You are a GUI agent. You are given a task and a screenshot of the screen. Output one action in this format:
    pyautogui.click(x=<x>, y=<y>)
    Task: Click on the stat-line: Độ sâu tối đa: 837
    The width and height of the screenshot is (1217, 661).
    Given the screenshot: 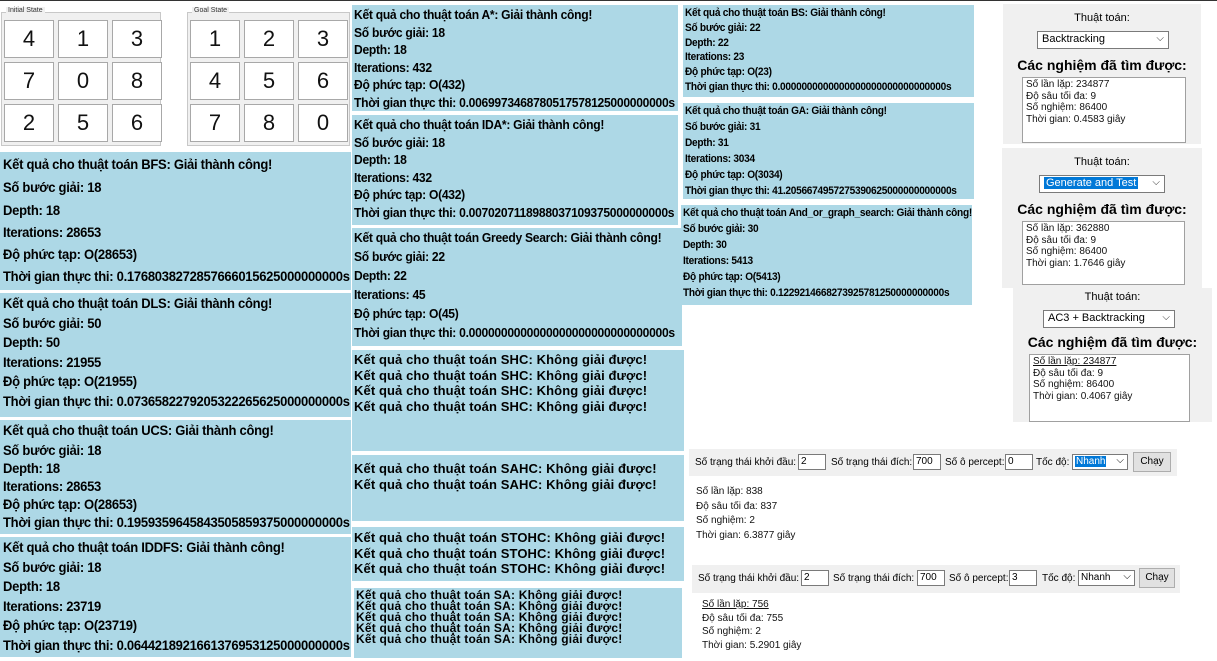 What is the action you would take?
    pyautogui.click(x=737, y=506)
    